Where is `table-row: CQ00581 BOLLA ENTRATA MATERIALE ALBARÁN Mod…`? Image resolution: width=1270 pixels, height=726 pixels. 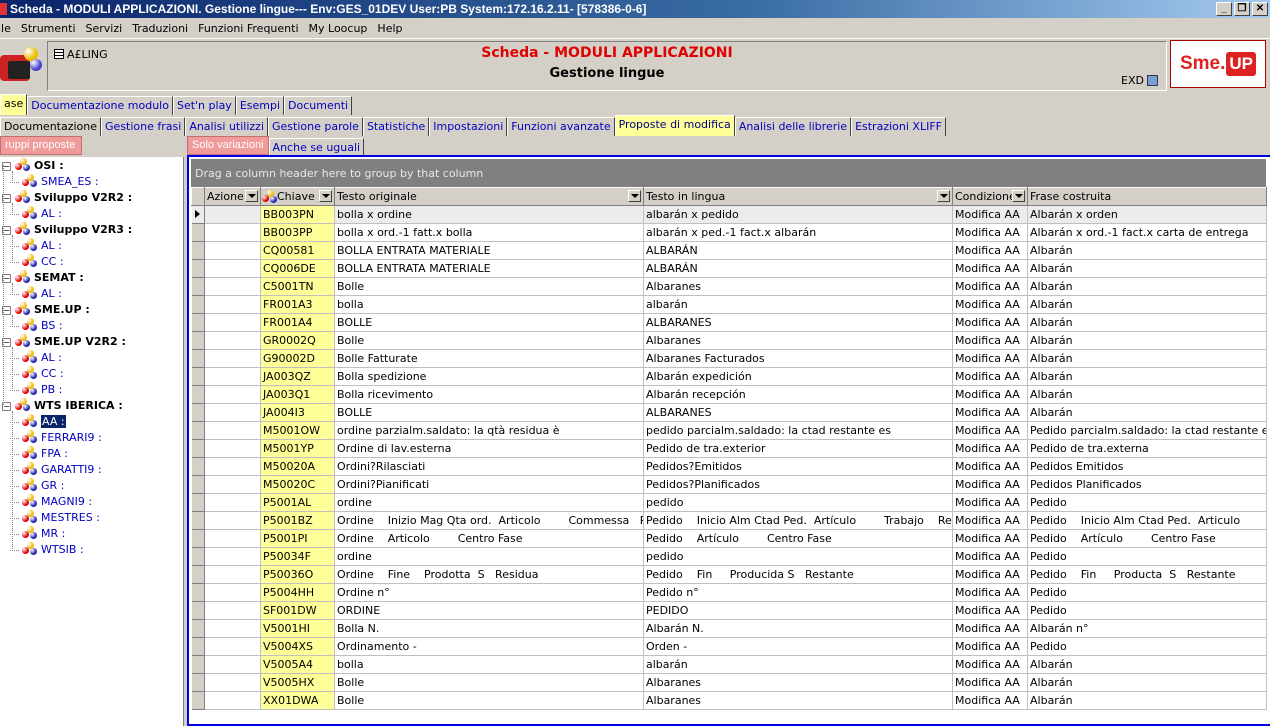
table-row: CQ00581 BOLLA ENTRATA MATERIALE ALBARÁN Mod… is located at coordinates (729, 250).